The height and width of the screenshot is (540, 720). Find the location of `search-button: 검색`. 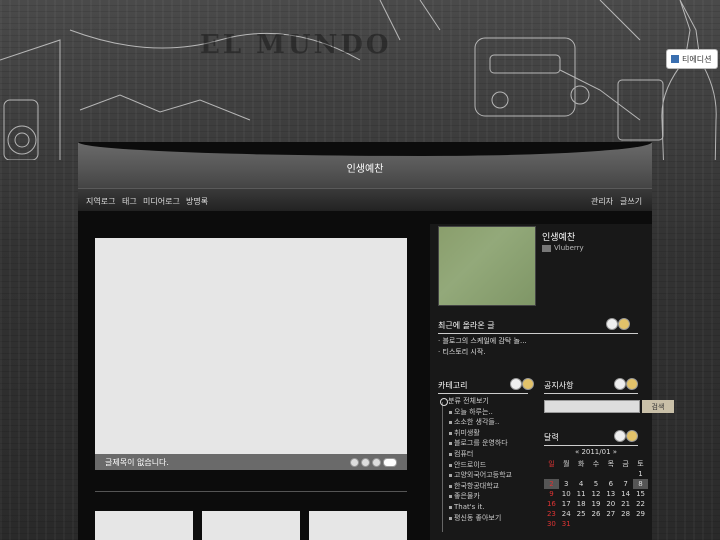

search-button: 검색 is located at coordinates (658, 406).